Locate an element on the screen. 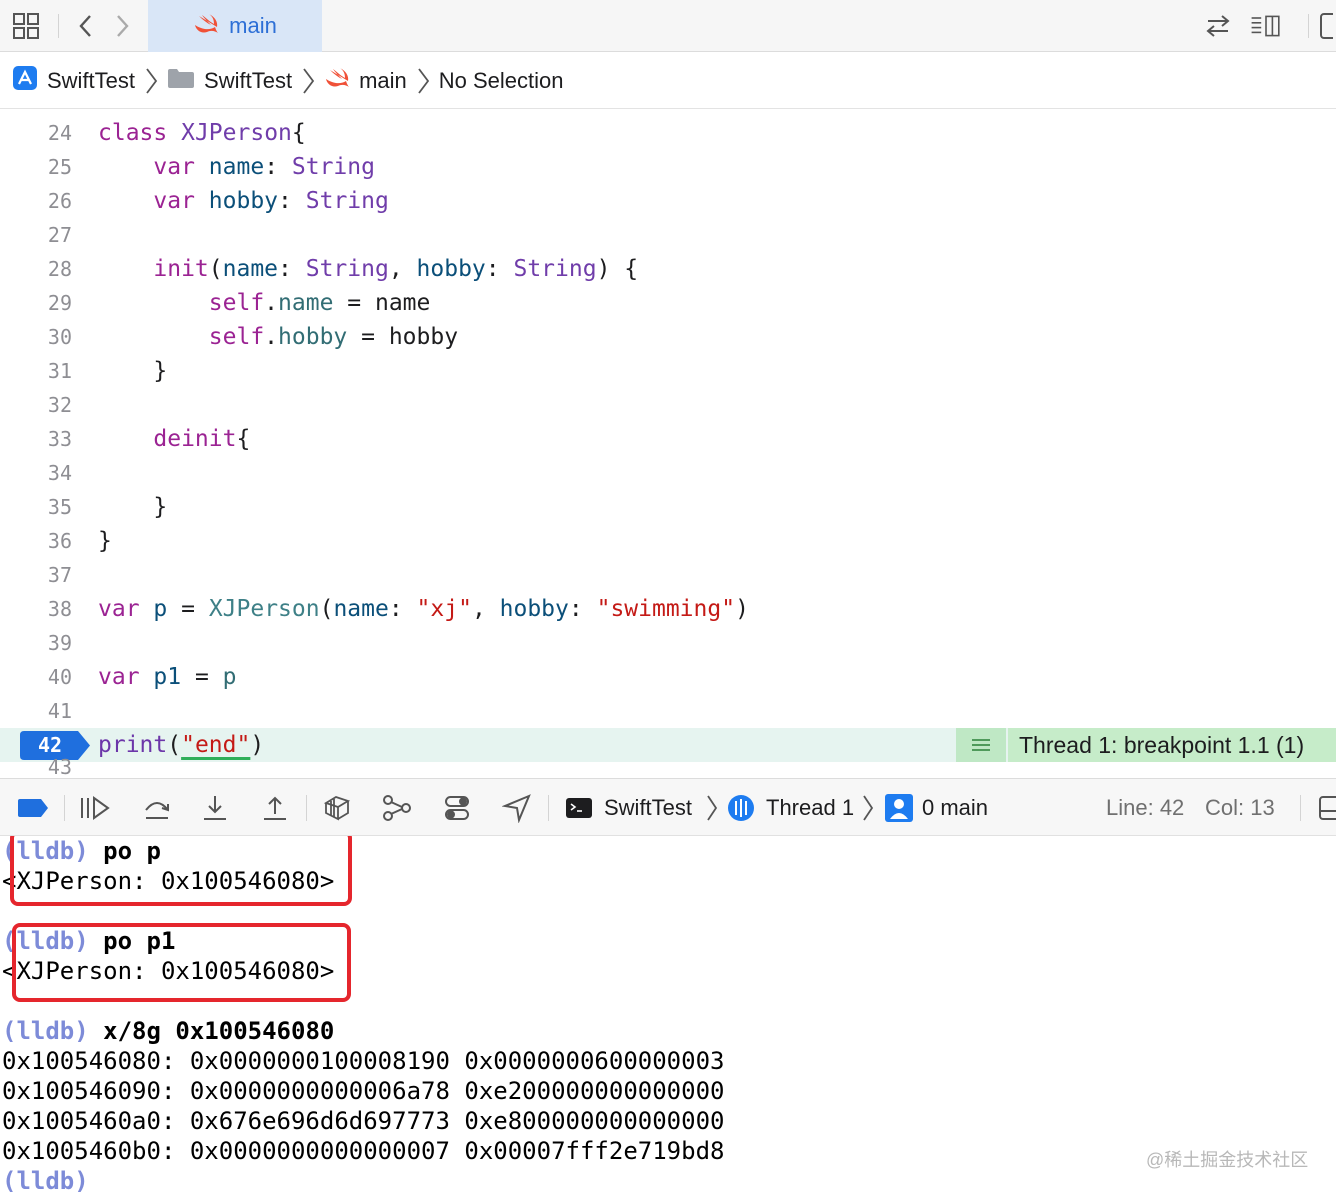  line-number: 28 is located at coordinates (59, 269).